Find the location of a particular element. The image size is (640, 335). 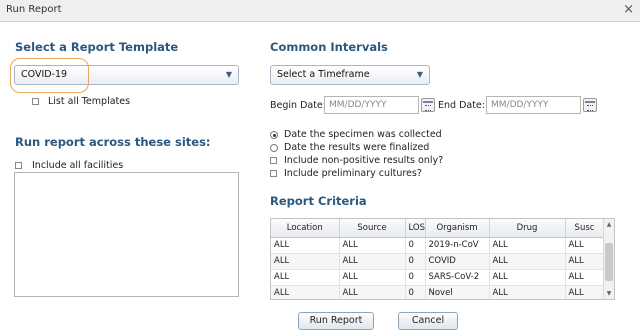

column-header-susc: Susc is located at coordinates (585, 228).